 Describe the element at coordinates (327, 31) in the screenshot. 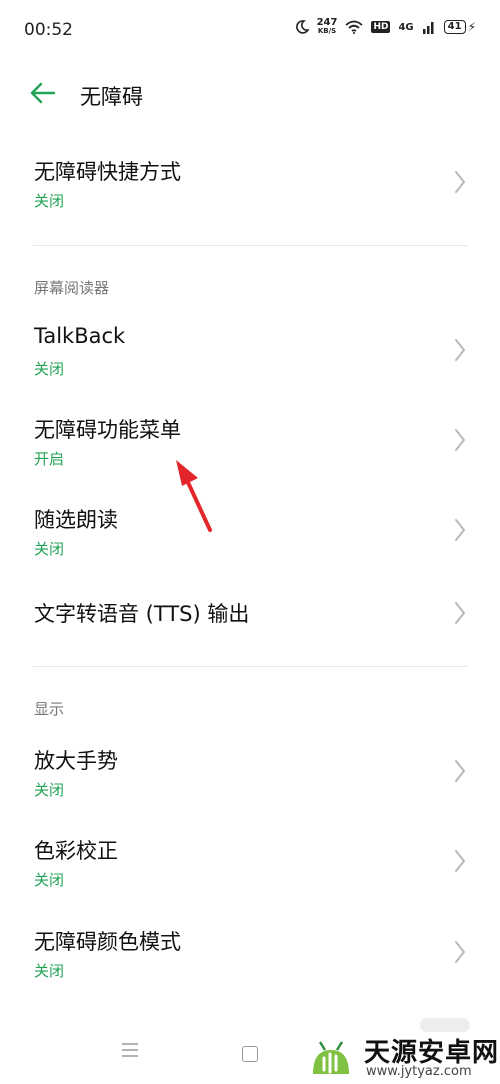

I see `network-speed-unit: KB/S` at that location.